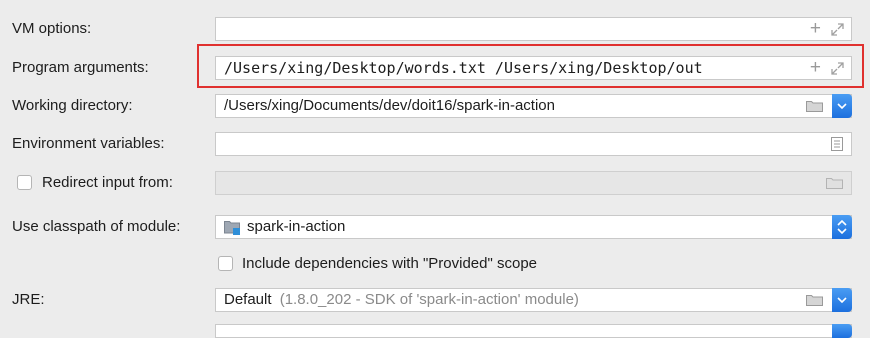 The height and width of the screenshot is (338, 870). I want to click on redirect-input-label: Redirect input from:, so click(107, 182).